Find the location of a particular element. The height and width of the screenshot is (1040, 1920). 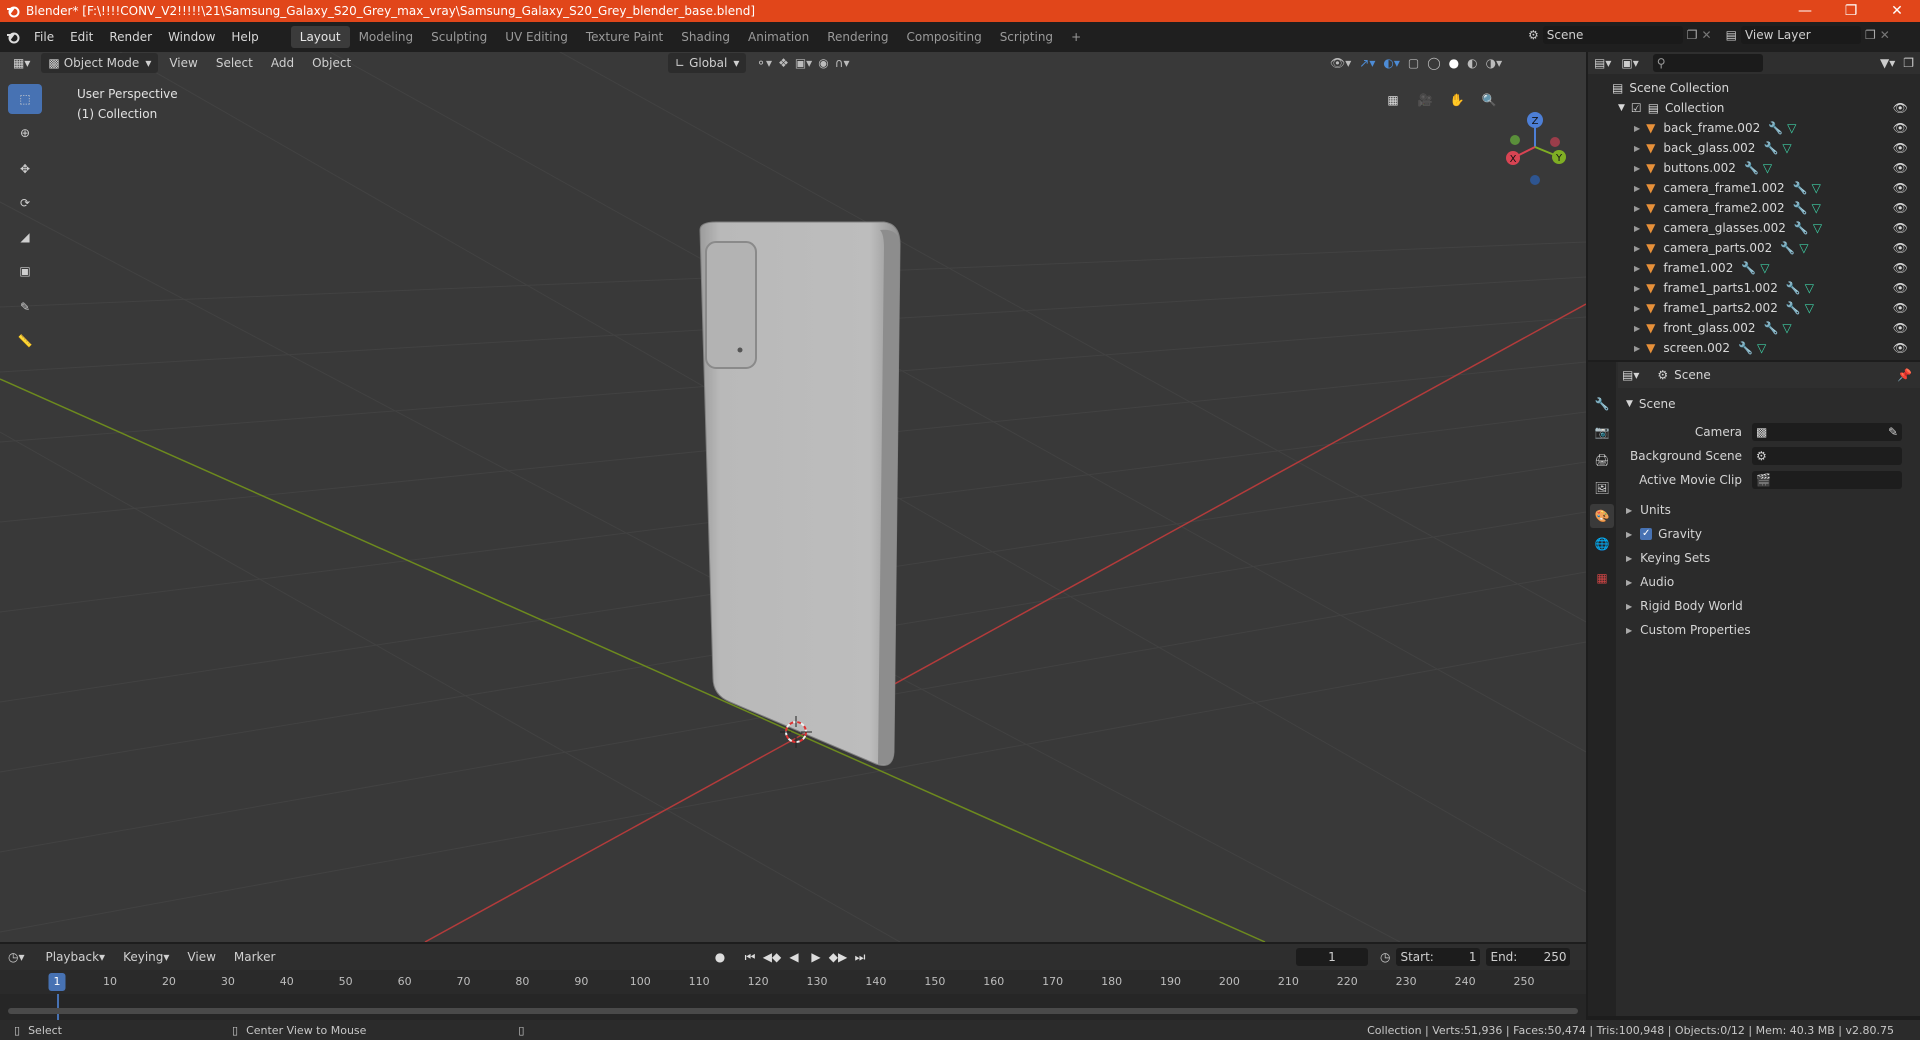

select-box-tool-icon: ⬚ is located at coordinates (25, 99).